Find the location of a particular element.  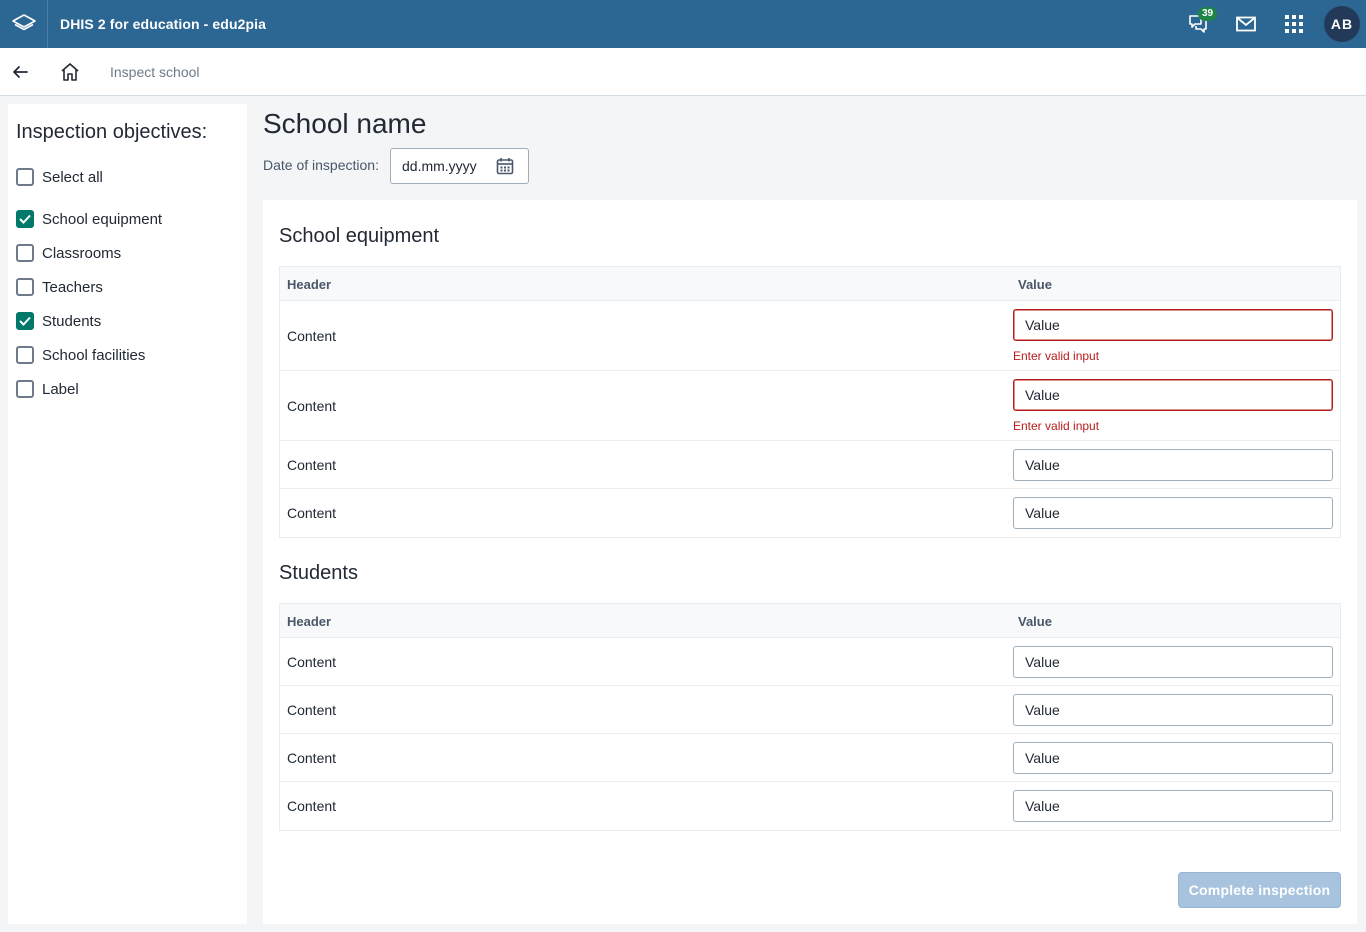

checkbox-label: School facilities is located at coordinates (94, 355).